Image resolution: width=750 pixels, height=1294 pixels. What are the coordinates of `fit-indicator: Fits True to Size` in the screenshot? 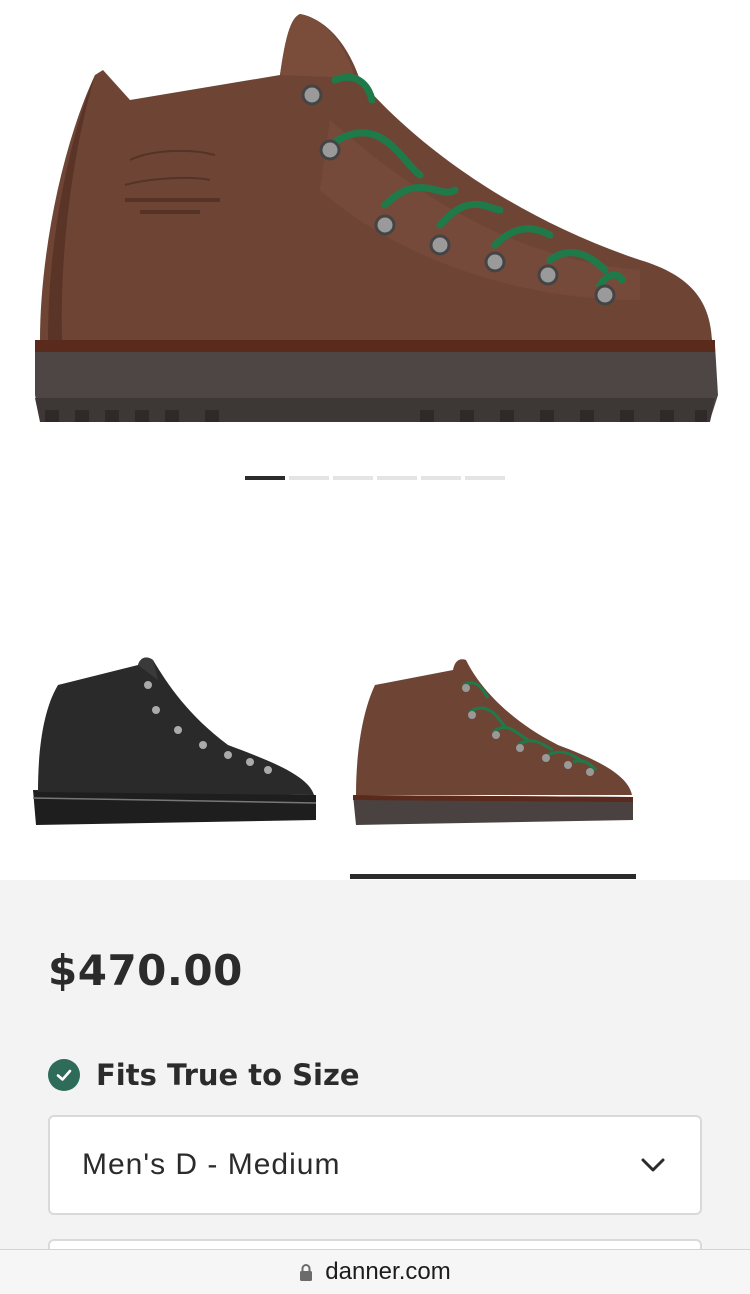 It's located at (204, 1075).